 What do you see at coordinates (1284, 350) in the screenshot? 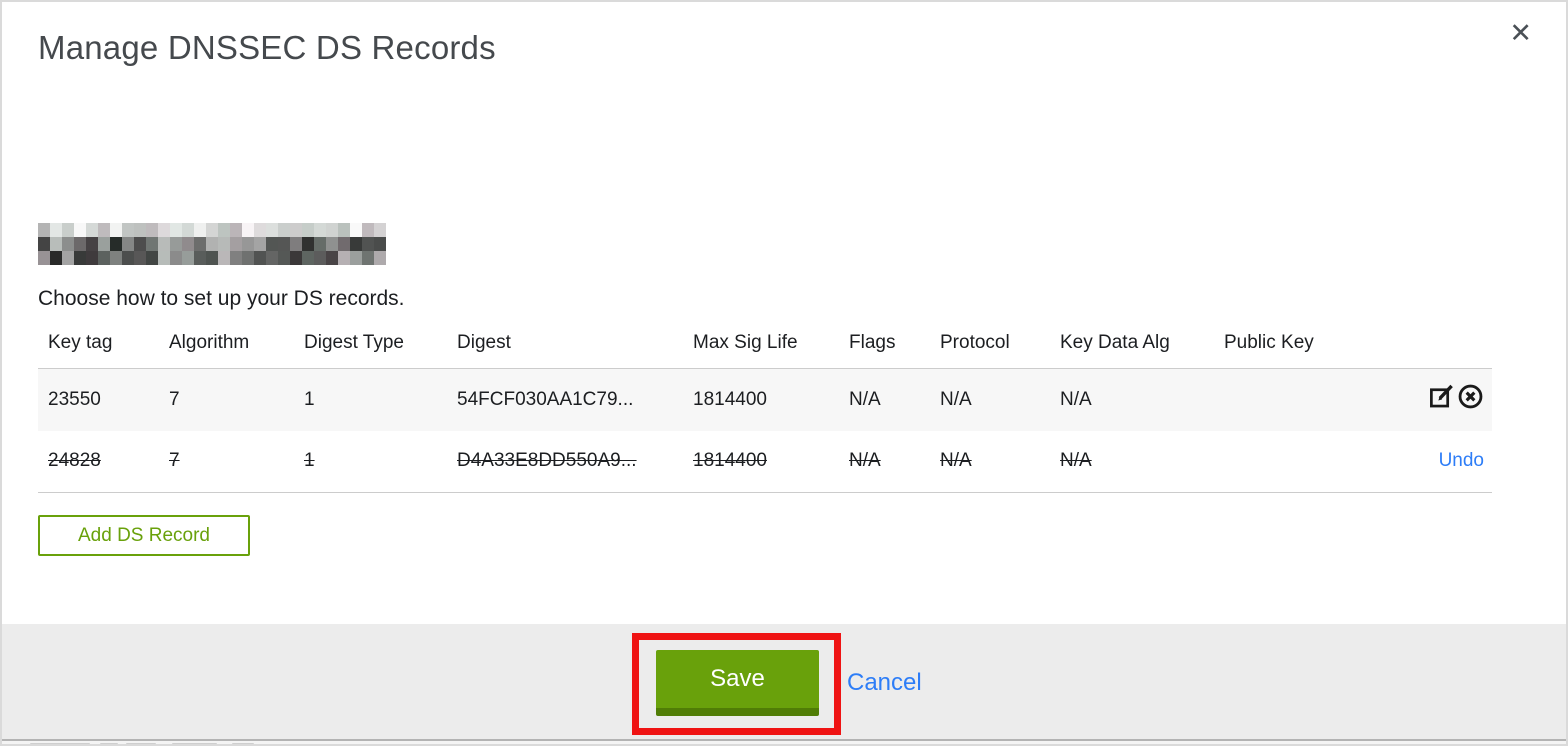
I see `col-header-public-key: Public Key` at bounding box center [1284, 350].